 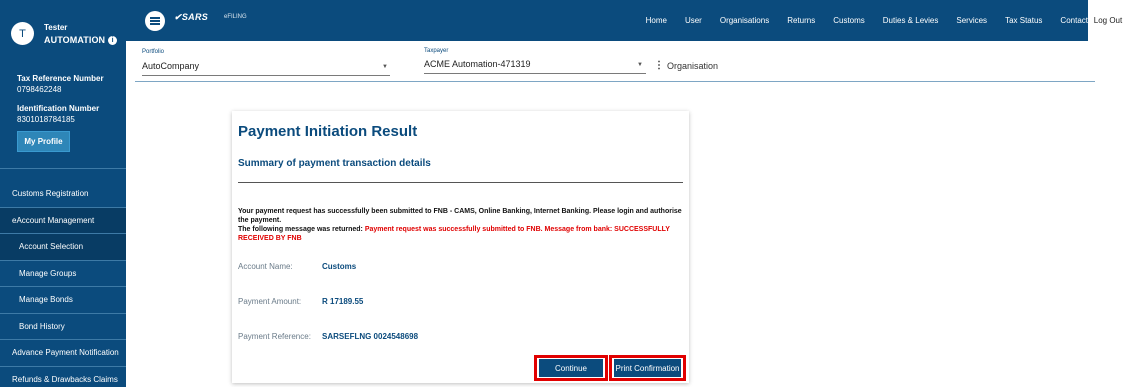 I want to click on nav-services: Services, so click(x=971, y=20).